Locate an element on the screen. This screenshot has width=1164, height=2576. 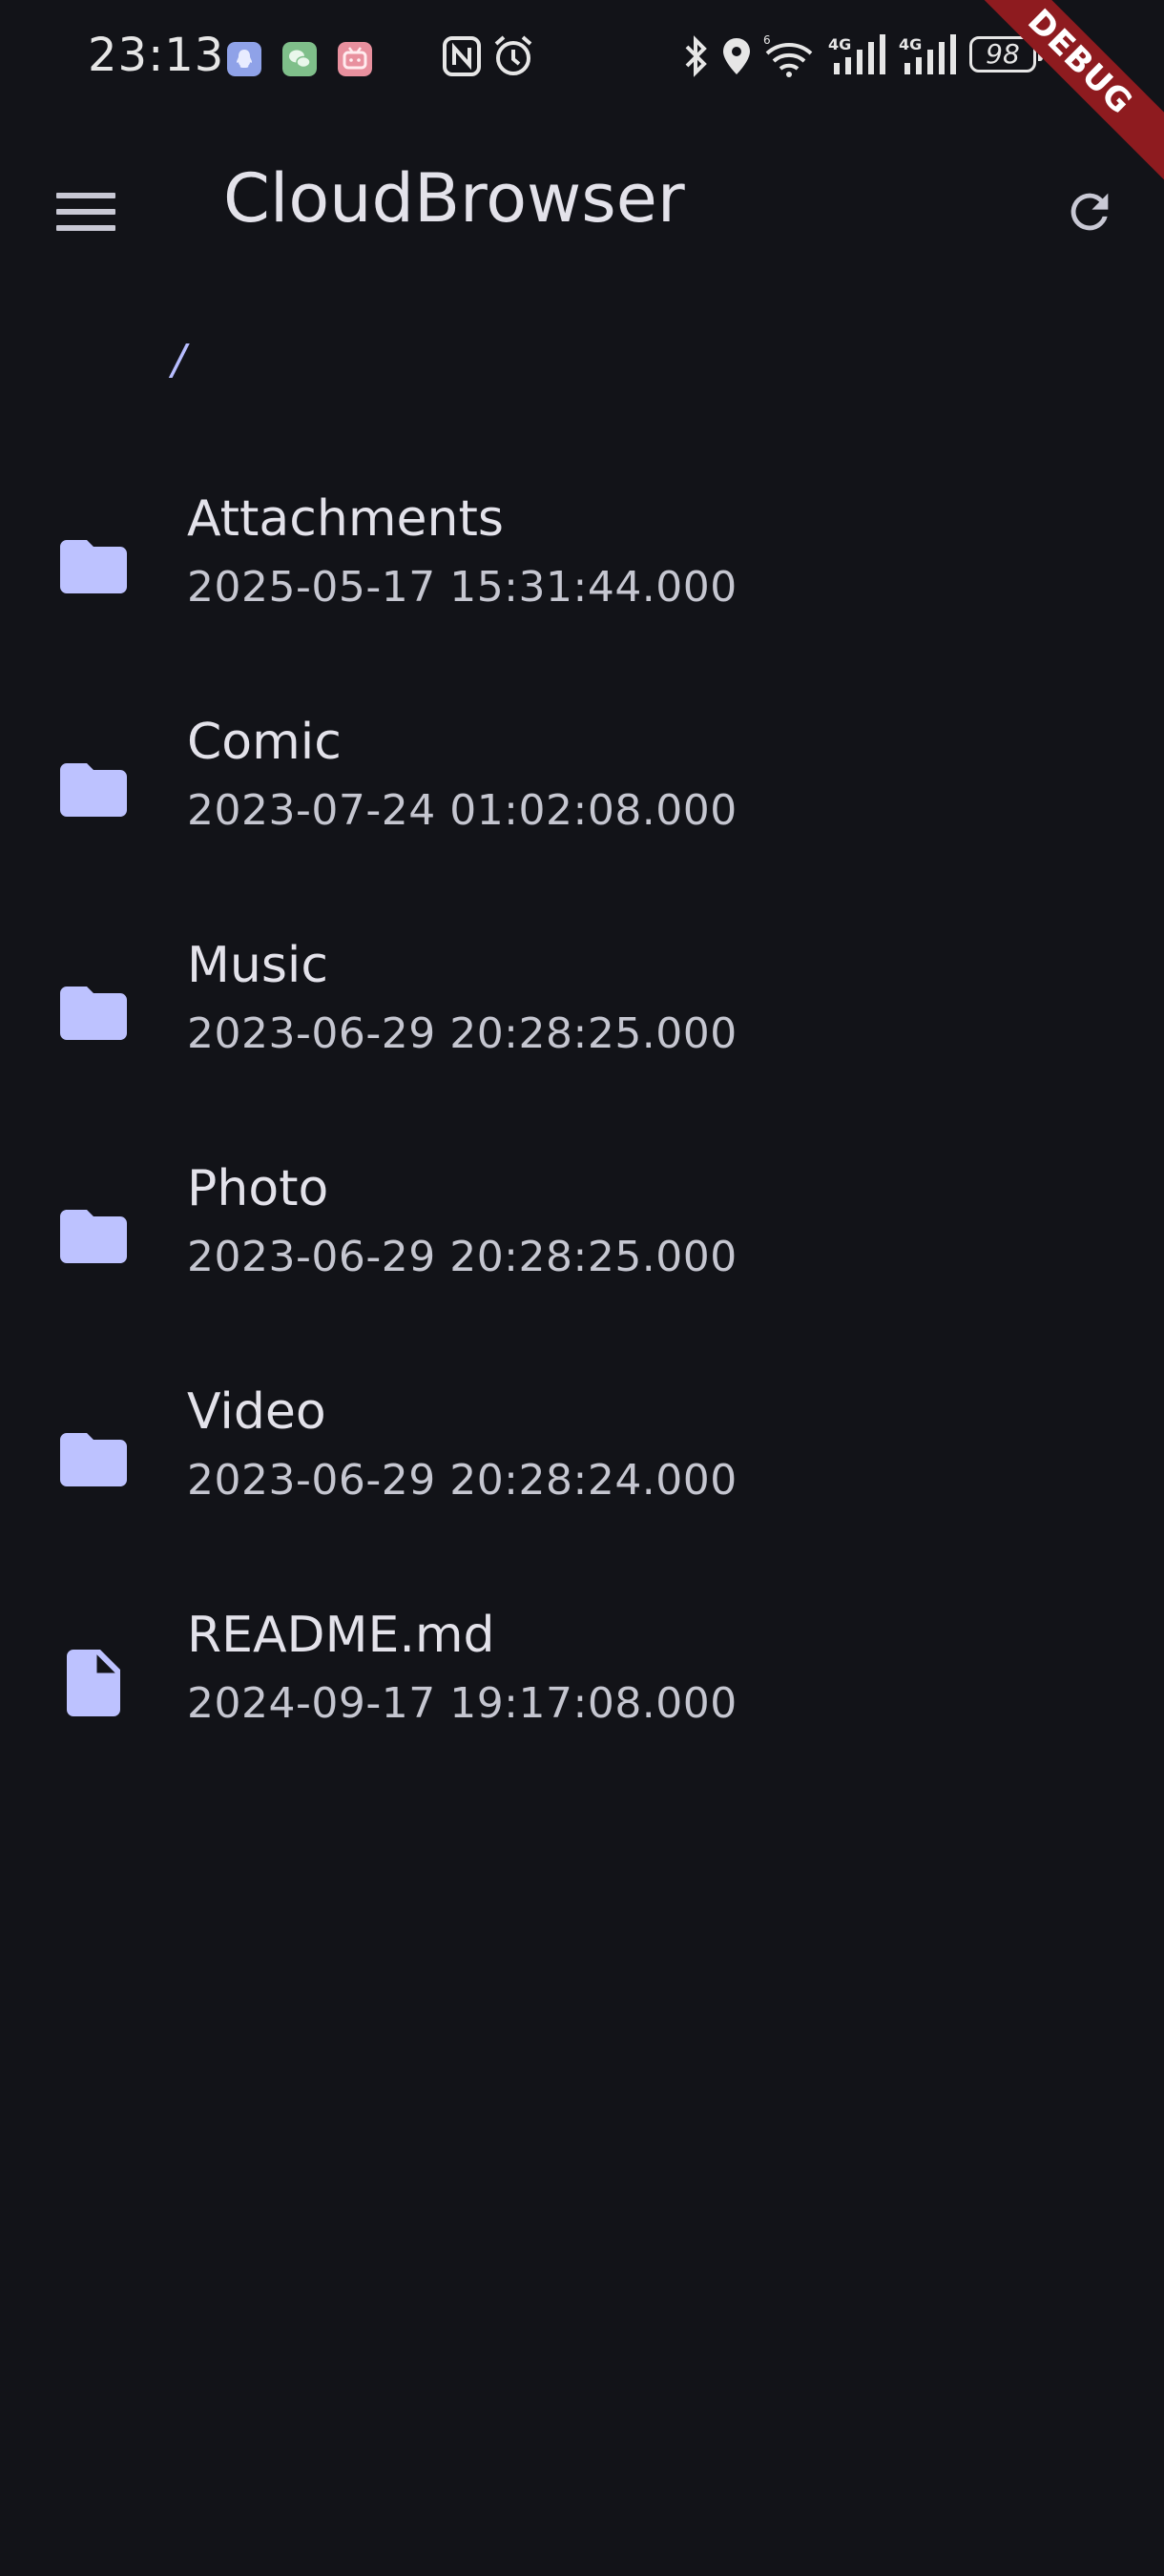
qq-notification-icon is located at coordinates (244, 59).